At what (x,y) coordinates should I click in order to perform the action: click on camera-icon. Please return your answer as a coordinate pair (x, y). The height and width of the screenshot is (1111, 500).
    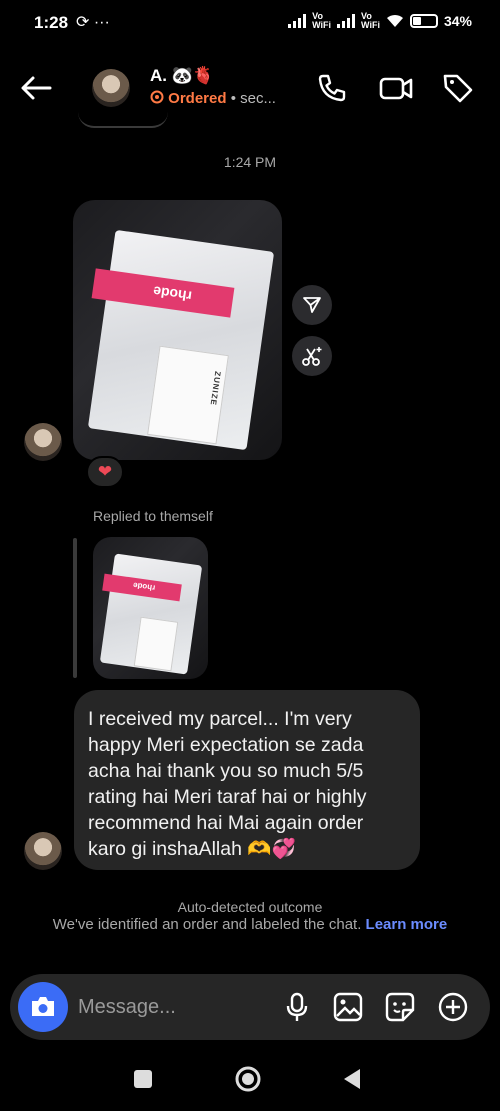
    Looking at the image, I should click on (43, 1006).